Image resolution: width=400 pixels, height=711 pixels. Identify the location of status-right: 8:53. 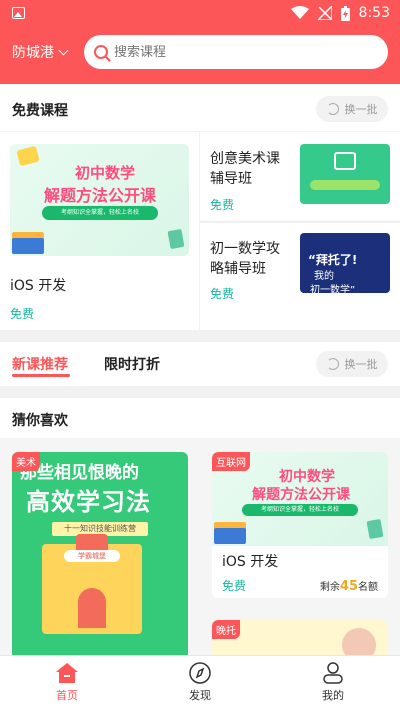
(340, 13).